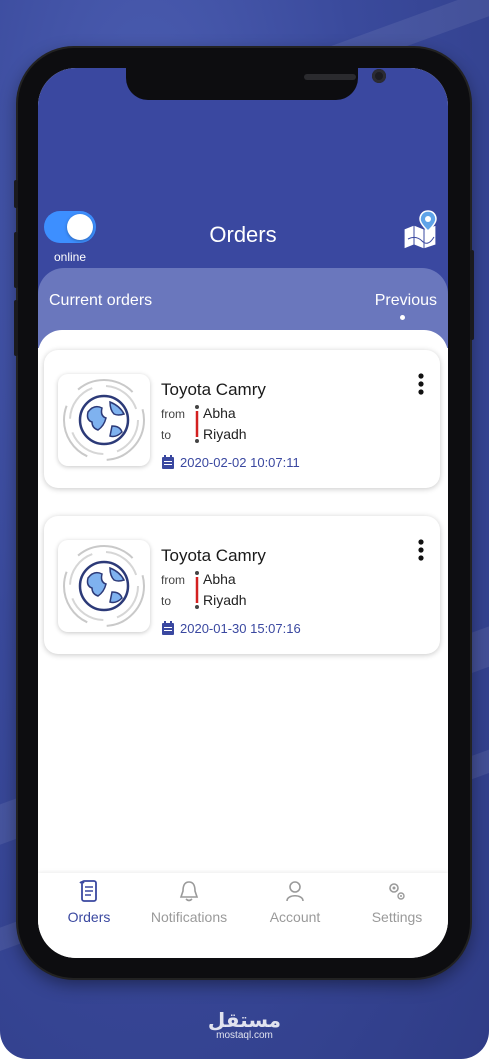  I want to click on map-location-icon, so click(421, 230).